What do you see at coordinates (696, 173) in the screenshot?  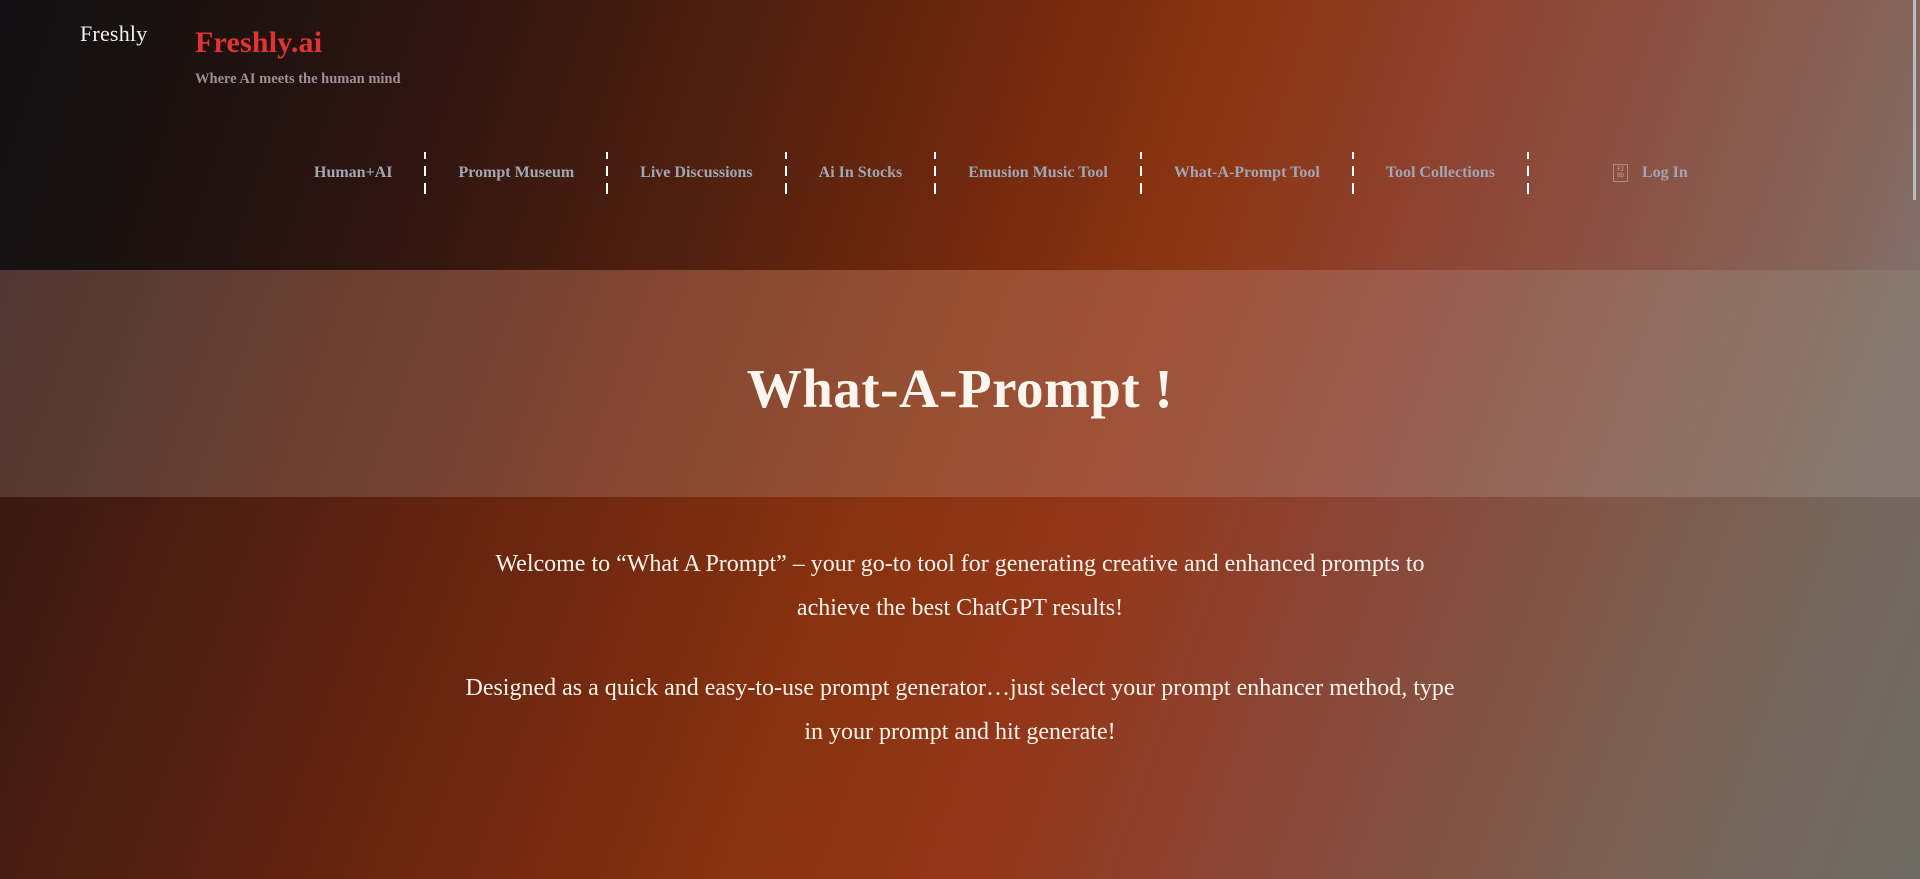 I see `nav-item-live-discussions: Live Discussions` at bounding box center [696, 173].